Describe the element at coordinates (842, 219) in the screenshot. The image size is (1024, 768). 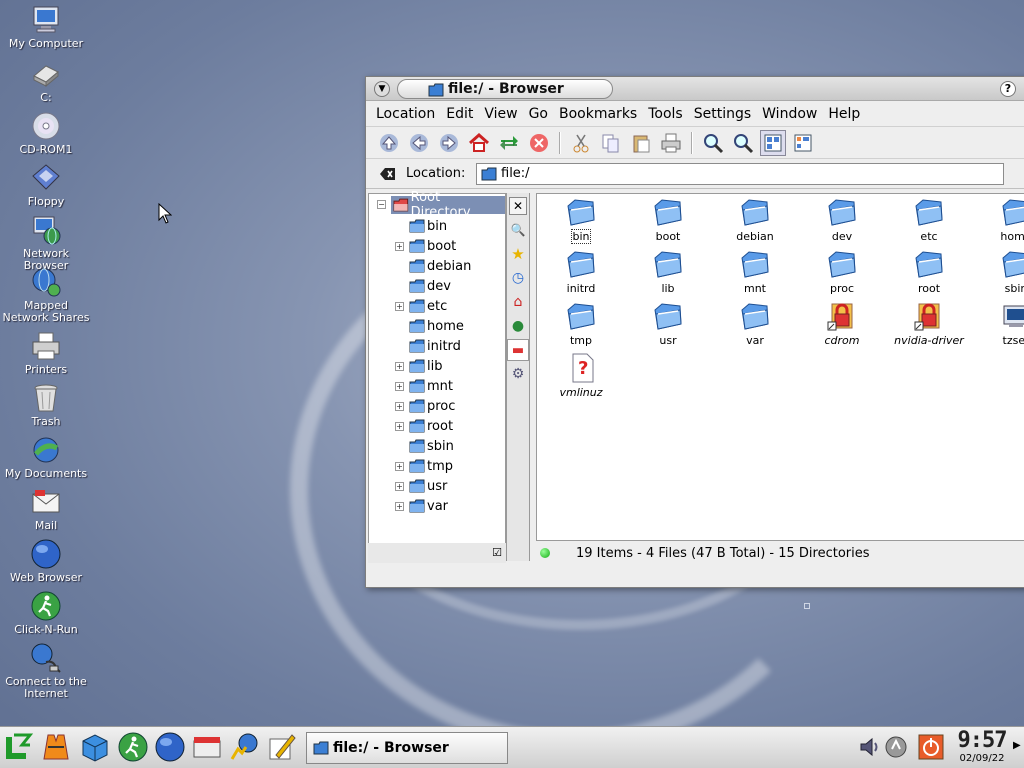
I see `file-item-dev: dev` at that location.